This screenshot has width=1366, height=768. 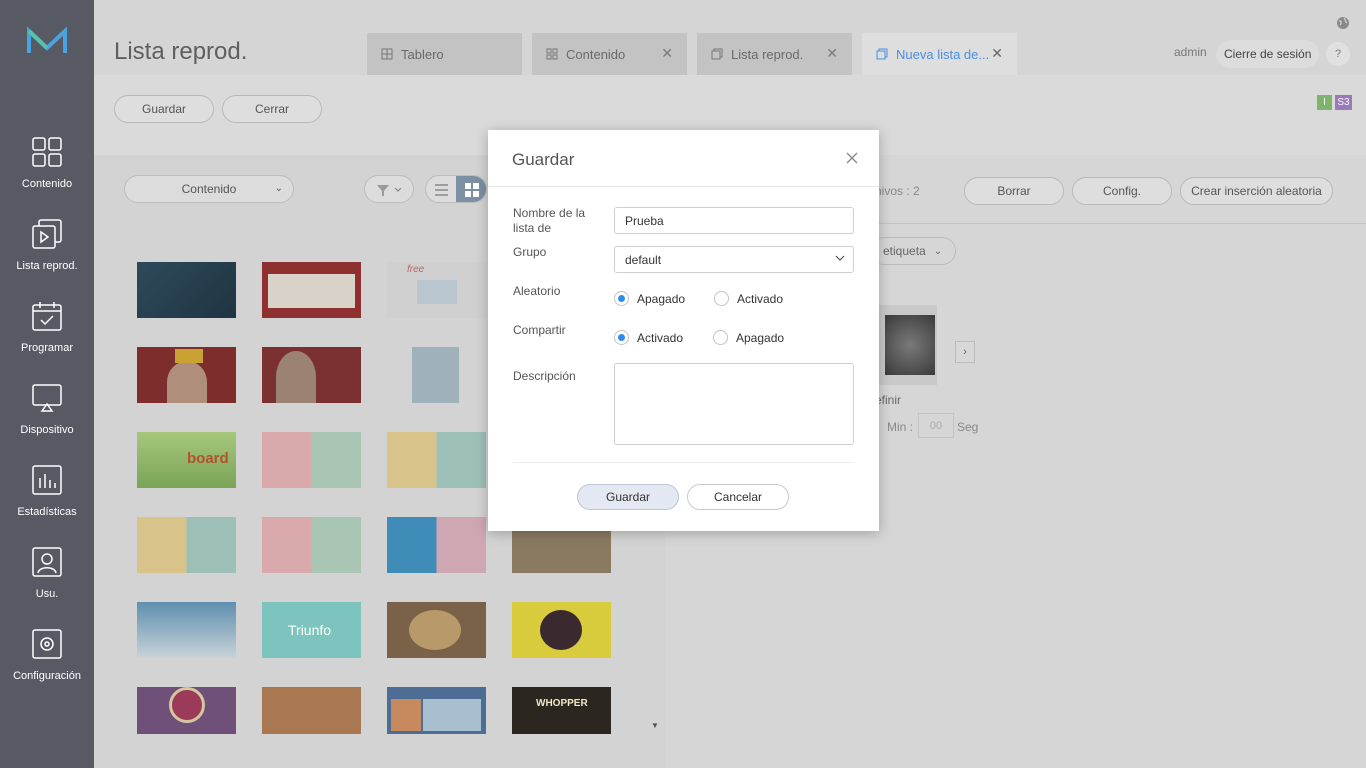 What do you see at coordinates (621, 298) in the screenshot?
I see `random-off-radio` at bounding box center [621, 298].